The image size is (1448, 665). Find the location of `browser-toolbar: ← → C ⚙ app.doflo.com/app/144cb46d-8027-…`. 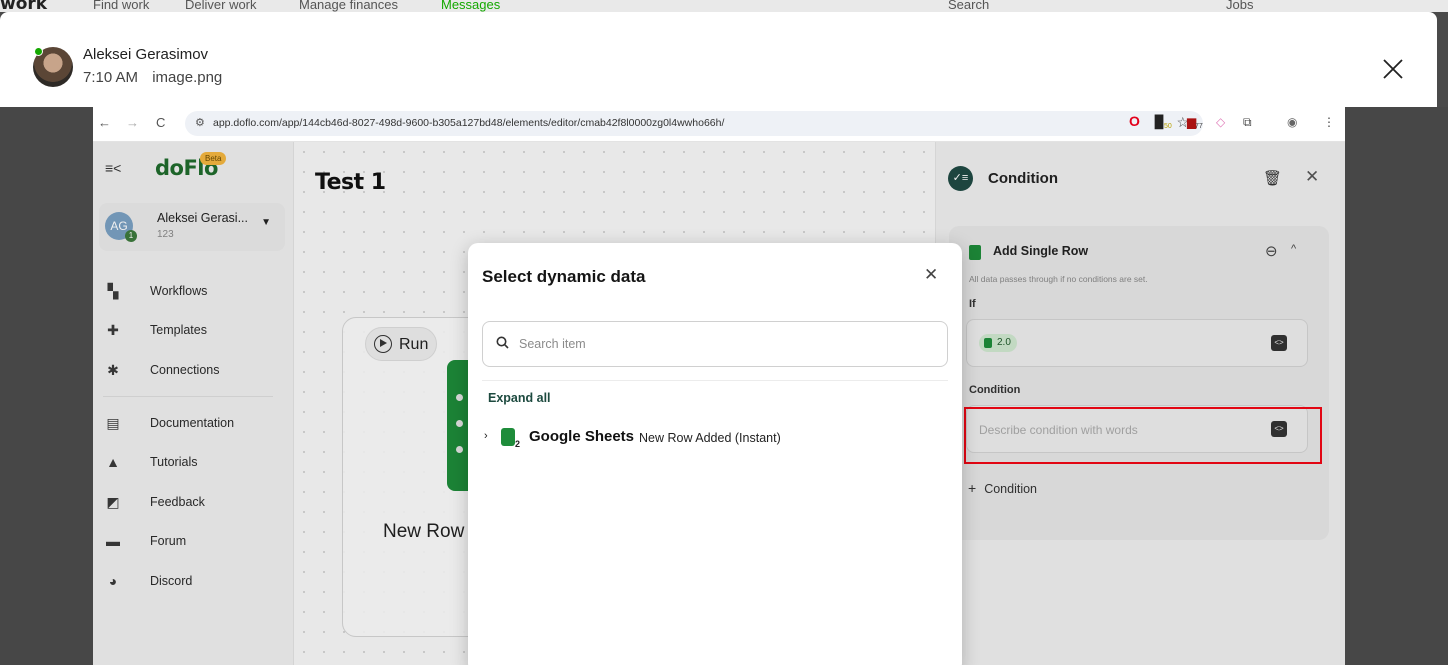

browser-toolbar: ← → C ⚙ app.doflo.com/app/144cb46d-8027-… is located at coordinates (719, 124).